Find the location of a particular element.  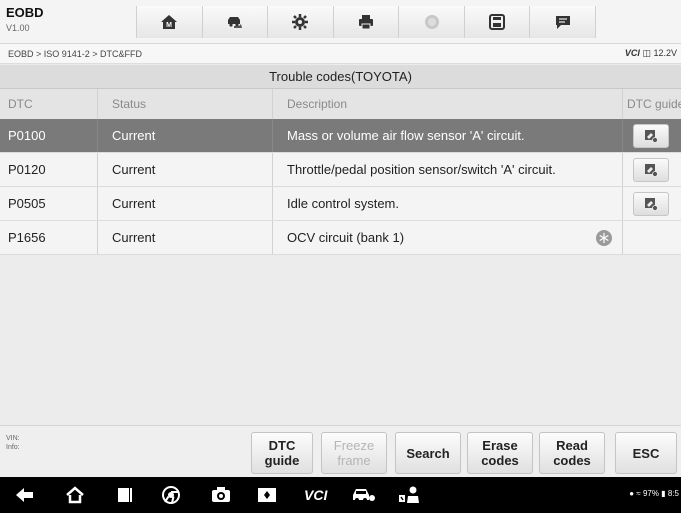

recents-icon is located at coordinates (125, 495).